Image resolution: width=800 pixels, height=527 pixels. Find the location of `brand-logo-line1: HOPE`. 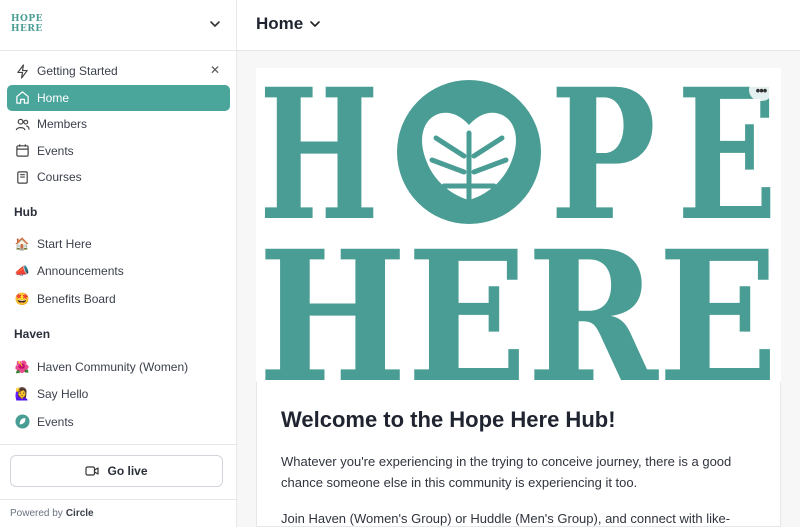

brand-logo-line1: HOPE is located at coordinates (27, 19).